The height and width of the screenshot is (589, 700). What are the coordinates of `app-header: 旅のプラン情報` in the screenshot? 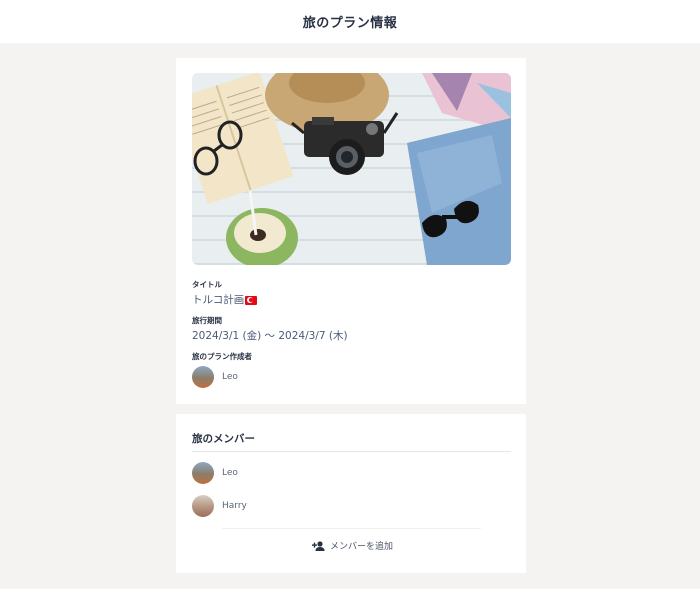 It's located at (350, 21).